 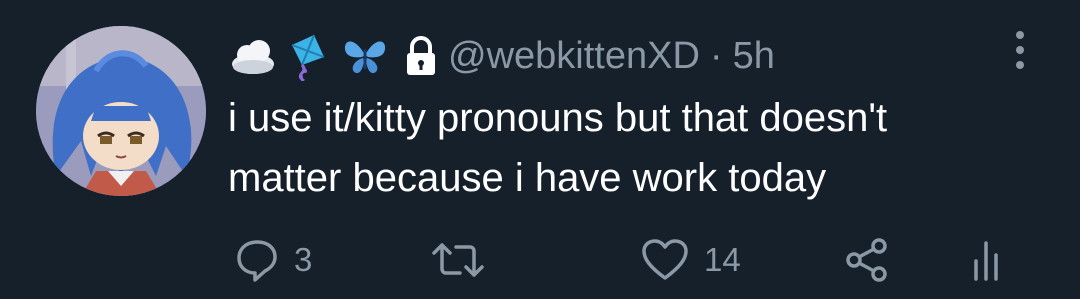 I want to click on lock-icon, so click(x=416, y=56).